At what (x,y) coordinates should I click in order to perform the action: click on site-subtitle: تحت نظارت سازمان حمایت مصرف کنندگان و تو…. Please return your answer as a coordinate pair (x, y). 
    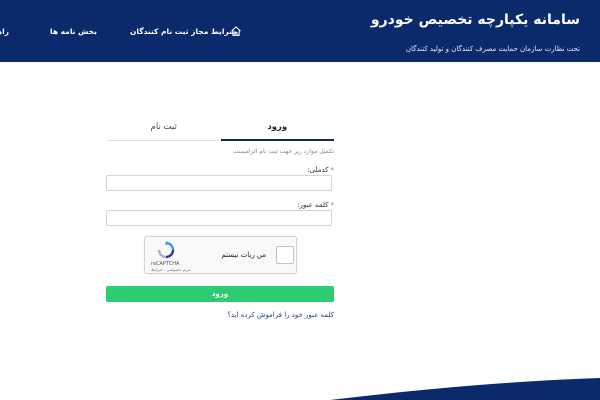
    Looking at the image, I should click on (492, 49).